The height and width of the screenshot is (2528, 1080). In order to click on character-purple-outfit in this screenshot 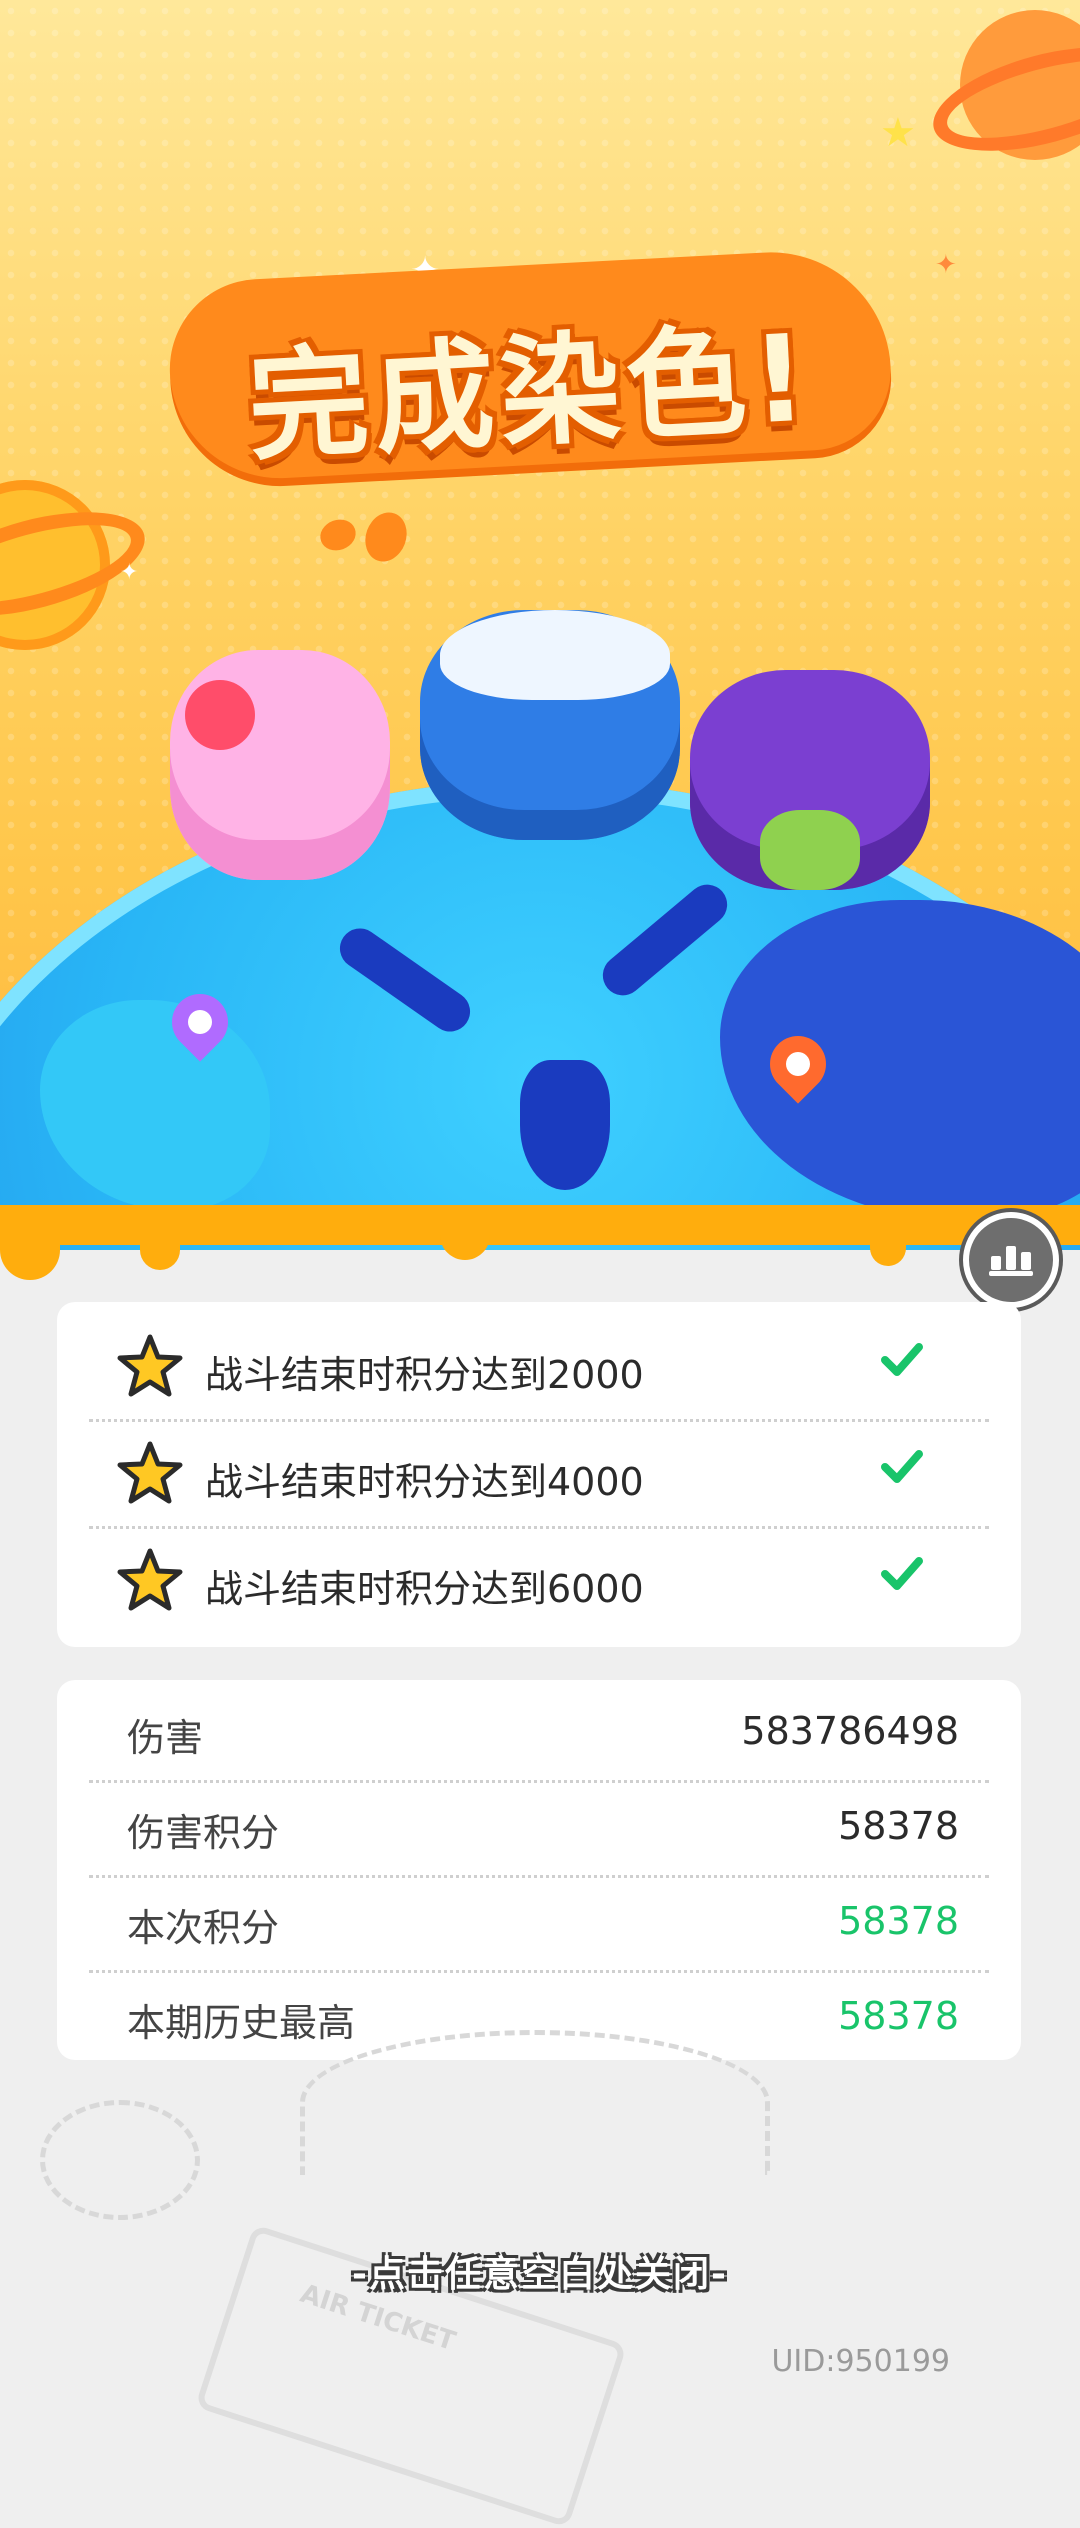, I will do `click(810, 850)`.